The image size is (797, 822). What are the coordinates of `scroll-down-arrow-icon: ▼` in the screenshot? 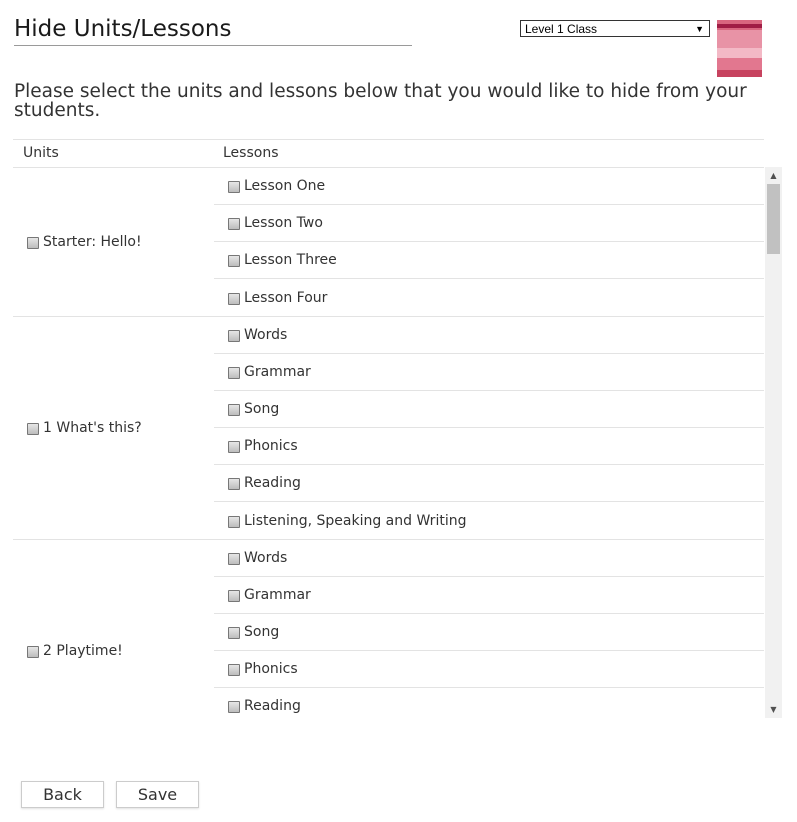 It's located at (773, 709).